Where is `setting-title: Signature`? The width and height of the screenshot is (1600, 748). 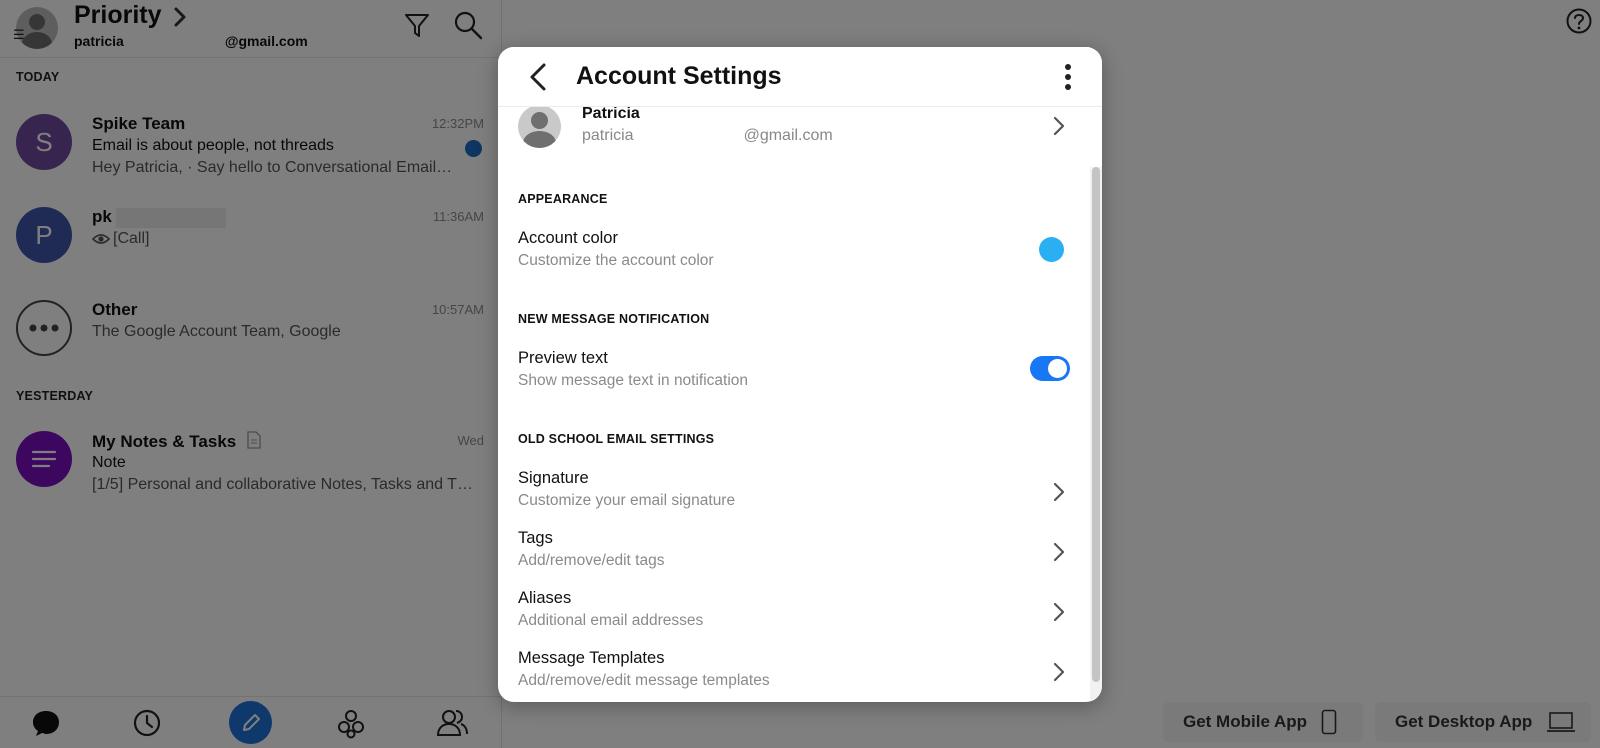
setting-title: Signature is located at coordinates (553, 478).